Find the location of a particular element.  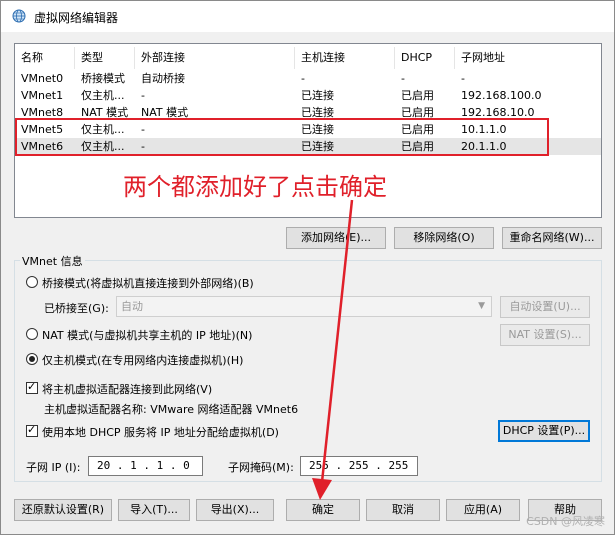

annotation-text: 两个都添加好了点击确定 is located at coordinates (255, 187).